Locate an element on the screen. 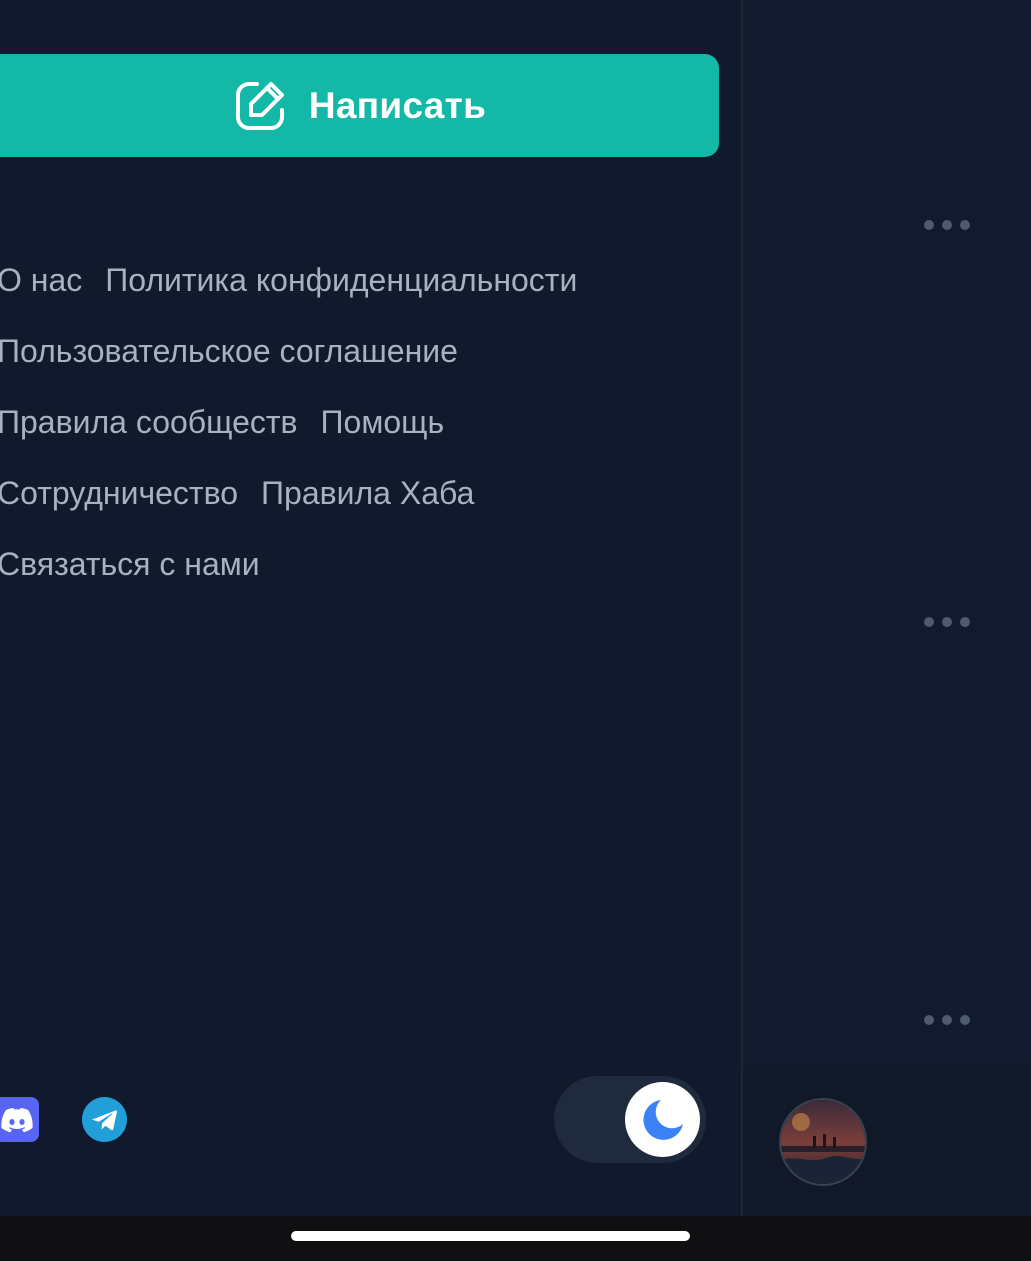 The height and width of the screenshot is (1261, 1031). social-links is located at coordinates (100, 1120).